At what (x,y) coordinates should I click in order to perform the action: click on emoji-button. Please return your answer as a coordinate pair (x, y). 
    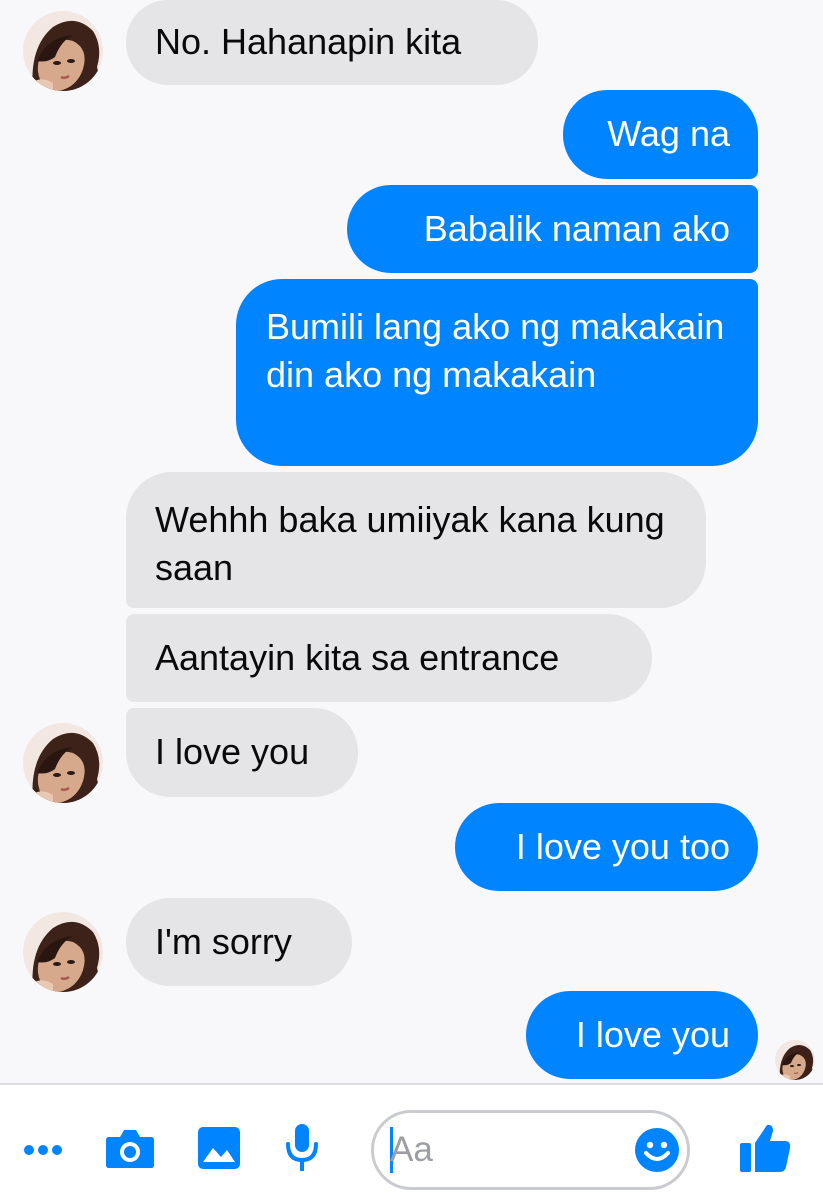
    Looking at the image, I should click on (657, 1150).